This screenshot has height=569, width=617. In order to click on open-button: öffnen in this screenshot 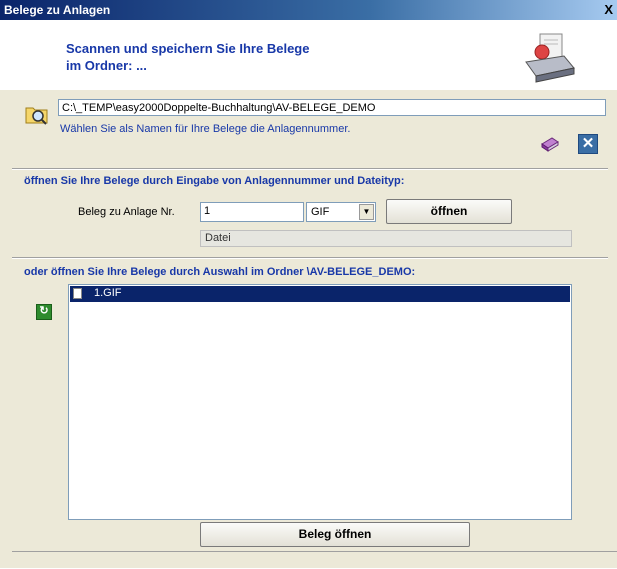, I will do `click(449, 211)`.